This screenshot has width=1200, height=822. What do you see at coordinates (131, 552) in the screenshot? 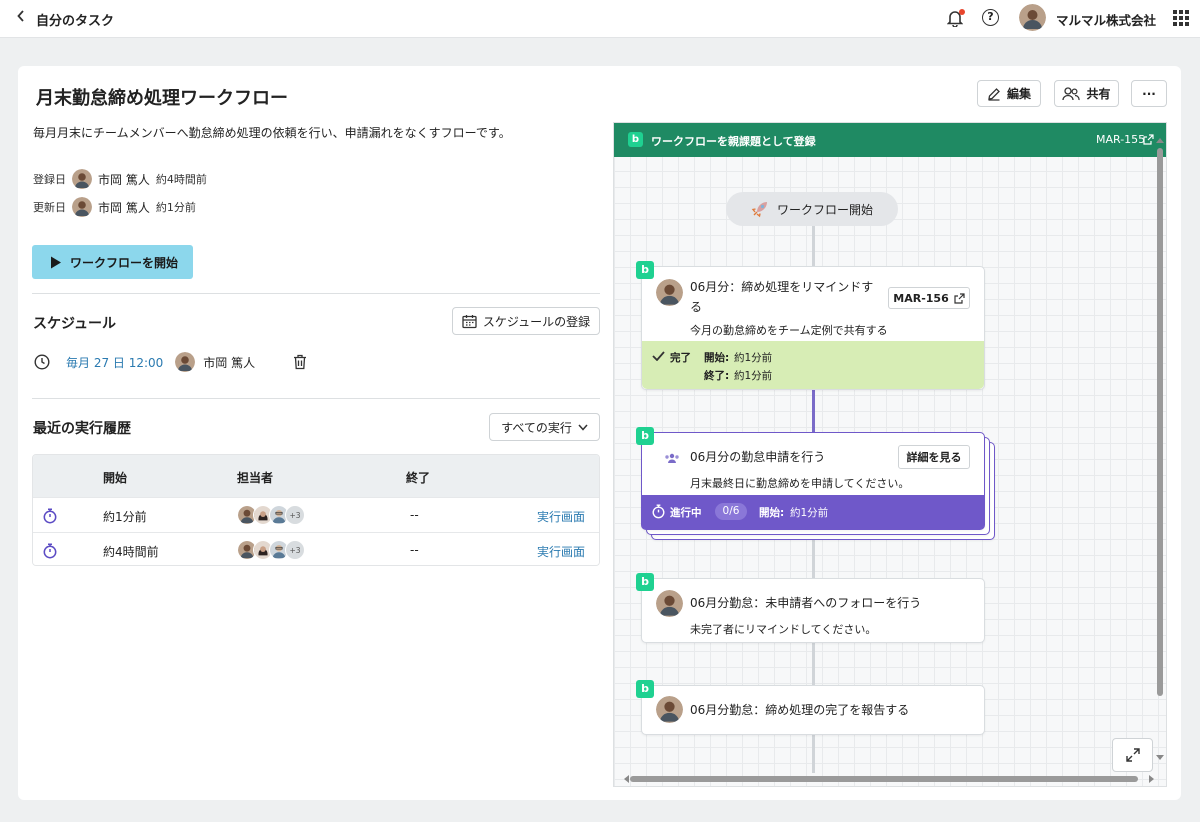
I see `row-start: 約4時間前` at bounding box center [131, 552].